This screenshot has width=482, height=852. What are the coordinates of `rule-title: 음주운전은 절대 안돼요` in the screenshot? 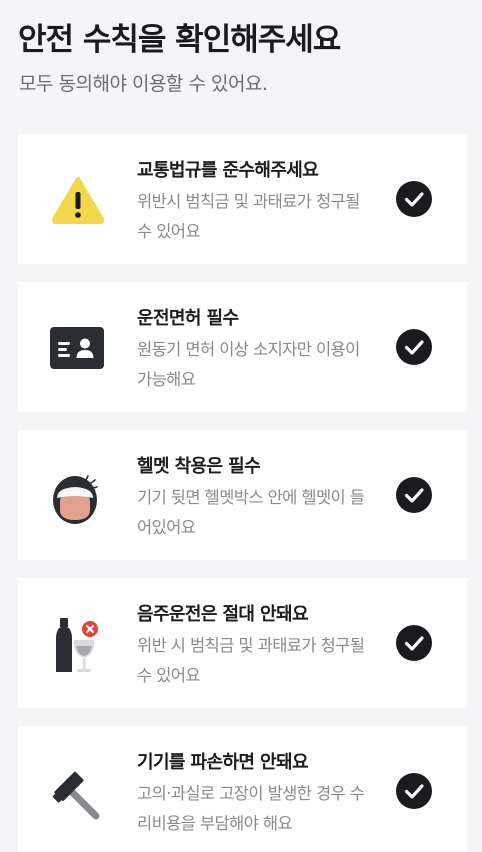 It's located at (223, 614).